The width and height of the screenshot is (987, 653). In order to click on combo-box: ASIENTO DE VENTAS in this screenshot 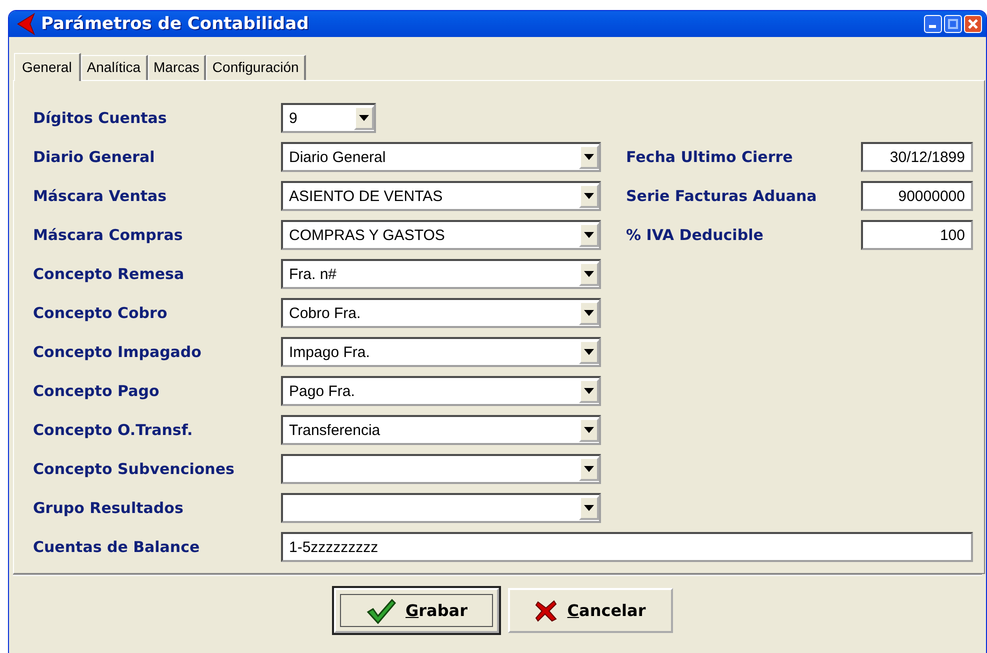, I will do `click(441, 196)`.